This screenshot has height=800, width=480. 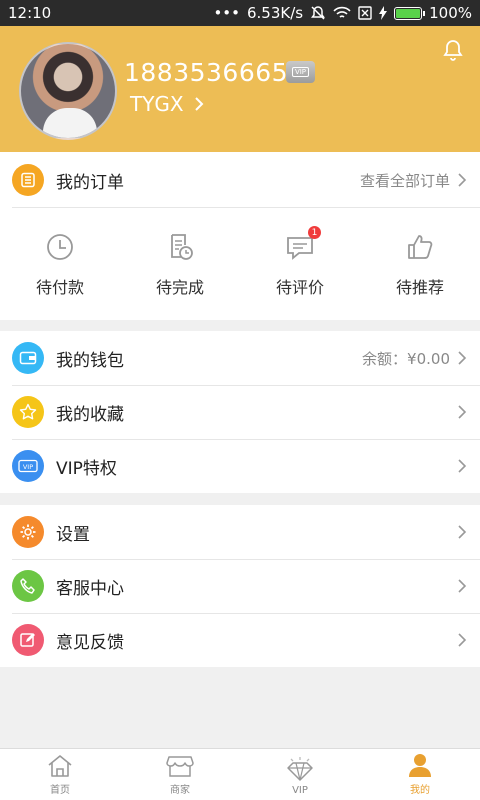 What do you see at coordinates (68, 91) in the screenshot?
I see `avatar` at bounding box center [68, 91].